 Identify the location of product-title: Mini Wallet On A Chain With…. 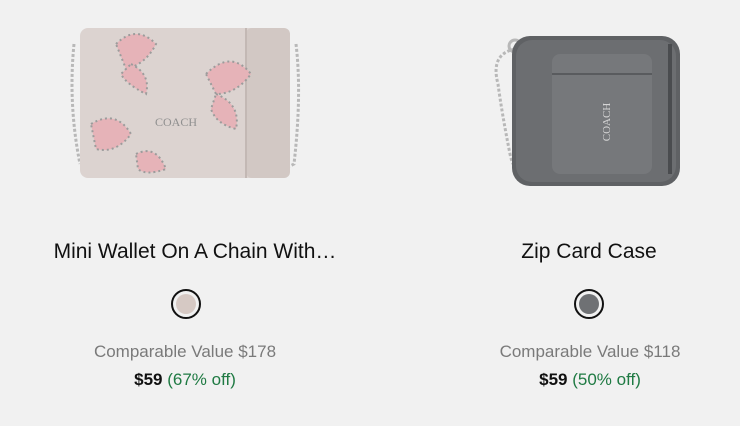
(195, 252).